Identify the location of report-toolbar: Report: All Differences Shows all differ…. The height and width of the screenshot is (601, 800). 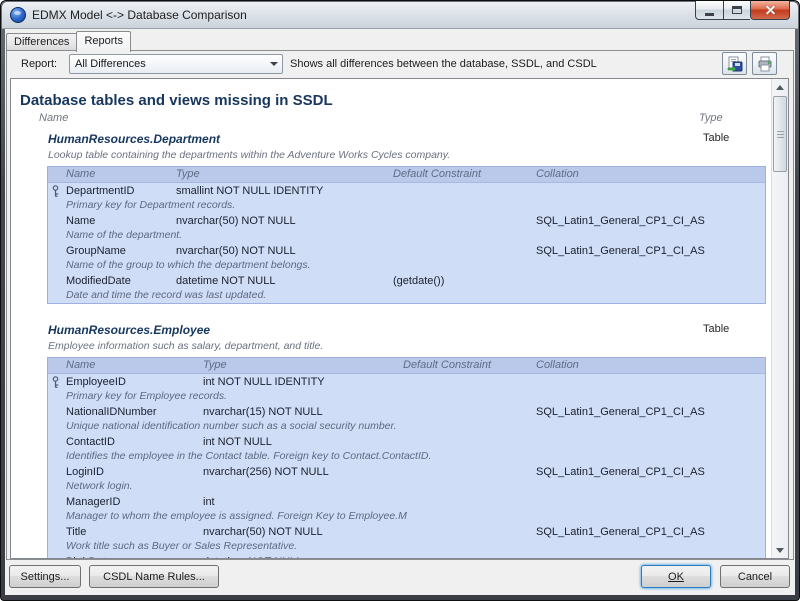
(400, 64).